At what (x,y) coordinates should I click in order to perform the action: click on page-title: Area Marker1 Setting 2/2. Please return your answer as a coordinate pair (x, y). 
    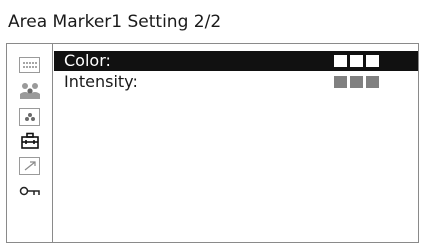
    Looking at the image, I should click on (115, 22).